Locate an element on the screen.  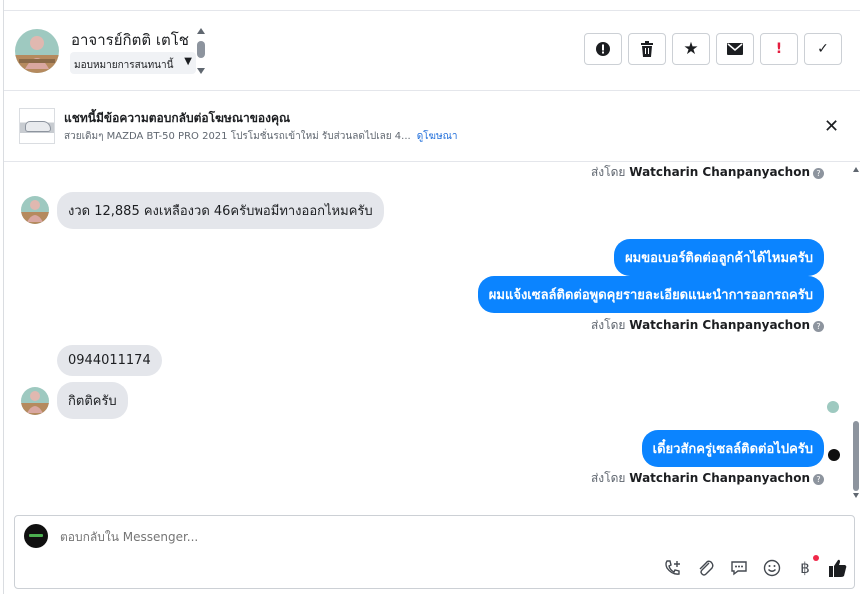
car-image-icon is located at coordinates (38, 126).